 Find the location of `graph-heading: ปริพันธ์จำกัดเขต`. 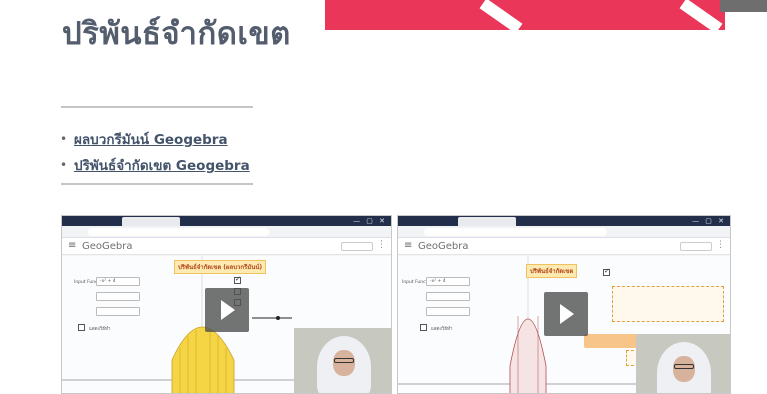

graph-heading: ปริพันธ์จำกัดเขต is located at coordinates (552, 271).